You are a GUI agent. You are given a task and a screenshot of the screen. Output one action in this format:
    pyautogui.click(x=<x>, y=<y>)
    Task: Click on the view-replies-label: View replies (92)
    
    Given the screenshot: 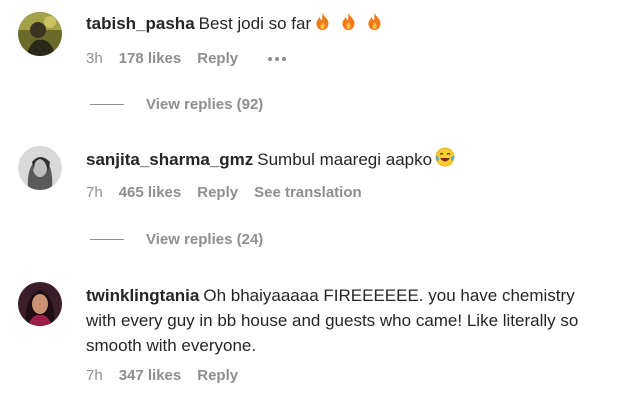 What is the action you would take?
    pyautogui.click(x=204, y=104)
    